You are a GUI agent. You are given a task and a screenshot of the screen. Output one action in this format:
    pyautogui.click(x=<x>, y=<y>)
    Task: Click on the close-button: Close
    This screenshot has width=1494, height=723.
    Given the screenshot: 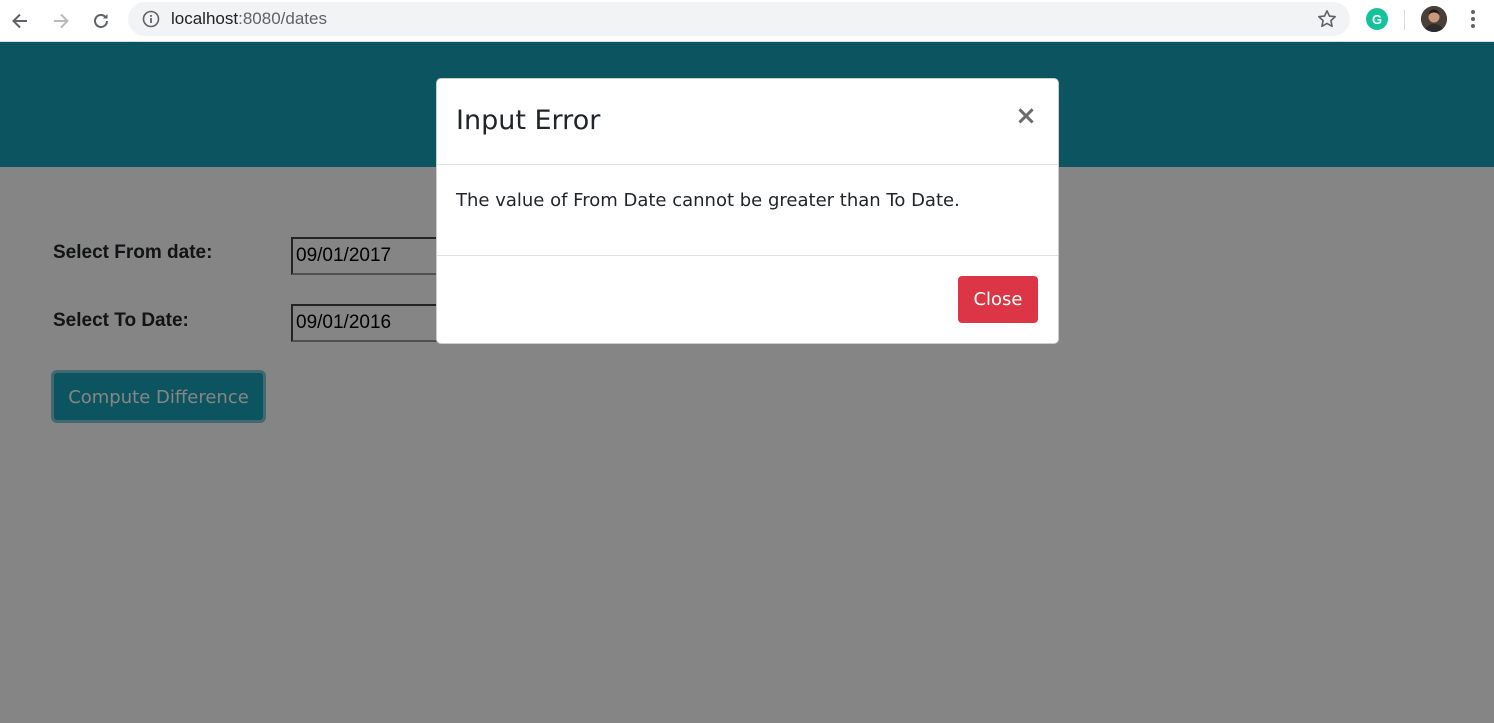 What is the action you would take?
    pyautogui.click(x=998, y=299)
    